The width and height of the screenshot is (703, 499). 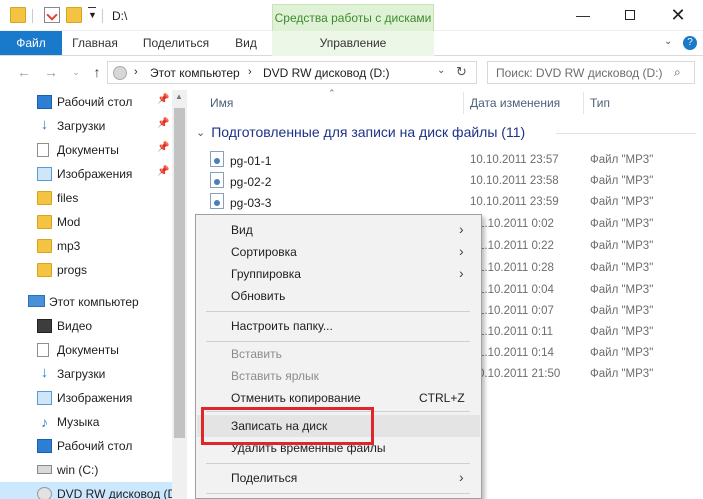 I want to click on tab-share: Поделиться, so click(x=176, y=43).